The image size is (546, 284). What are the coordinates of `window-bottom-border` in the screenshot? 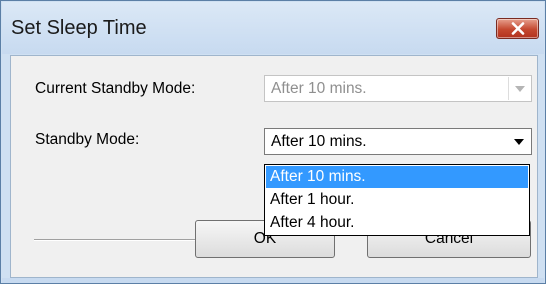 It's located at (273, 280).